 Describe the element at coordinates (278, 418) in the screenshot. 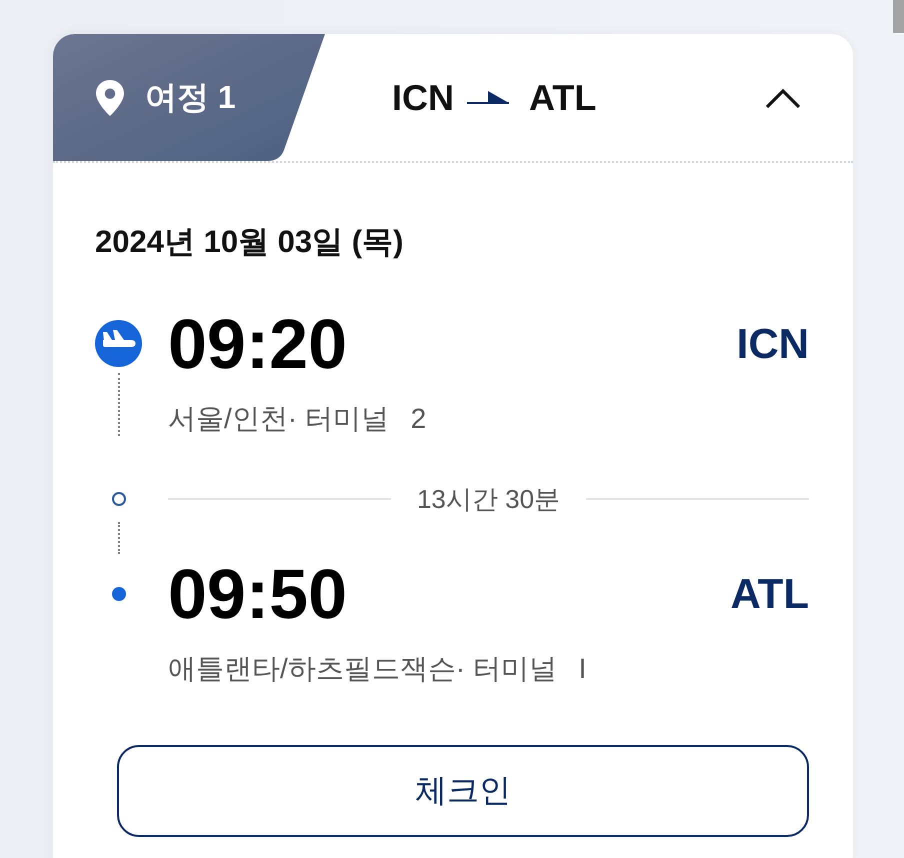

I see `airport-location: 서울/인천· 터미널` at that location.